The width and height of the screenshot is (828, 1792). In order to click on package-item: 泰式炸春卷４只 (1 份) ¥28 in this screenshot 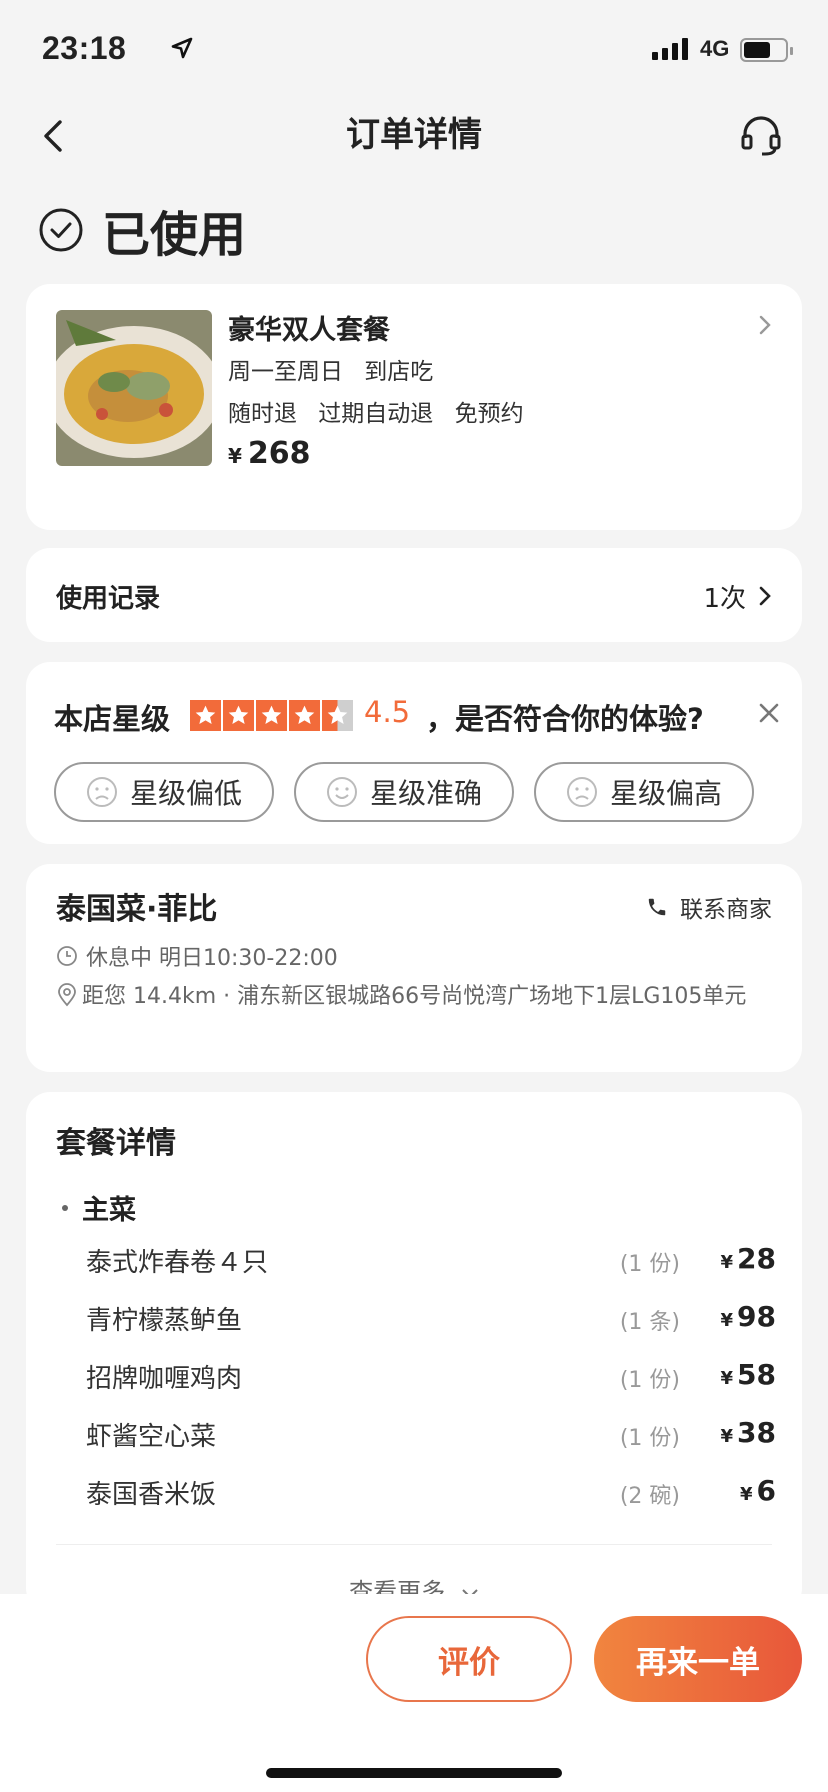, I will do `click(431, 1262)`.